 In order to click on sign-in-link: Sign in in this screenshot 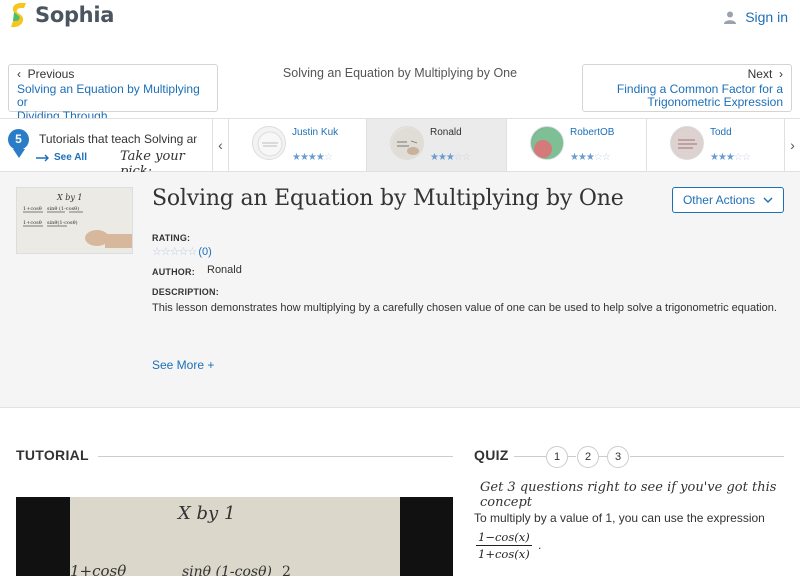, I will do `click(756, 17)`.